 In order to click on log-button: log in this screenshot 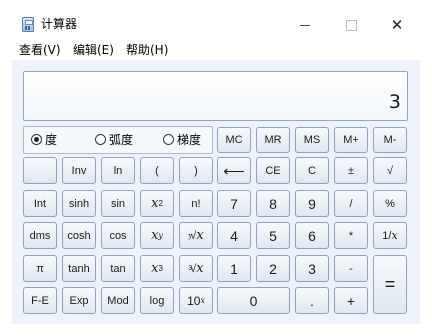, I will do `click(157, 300)`.